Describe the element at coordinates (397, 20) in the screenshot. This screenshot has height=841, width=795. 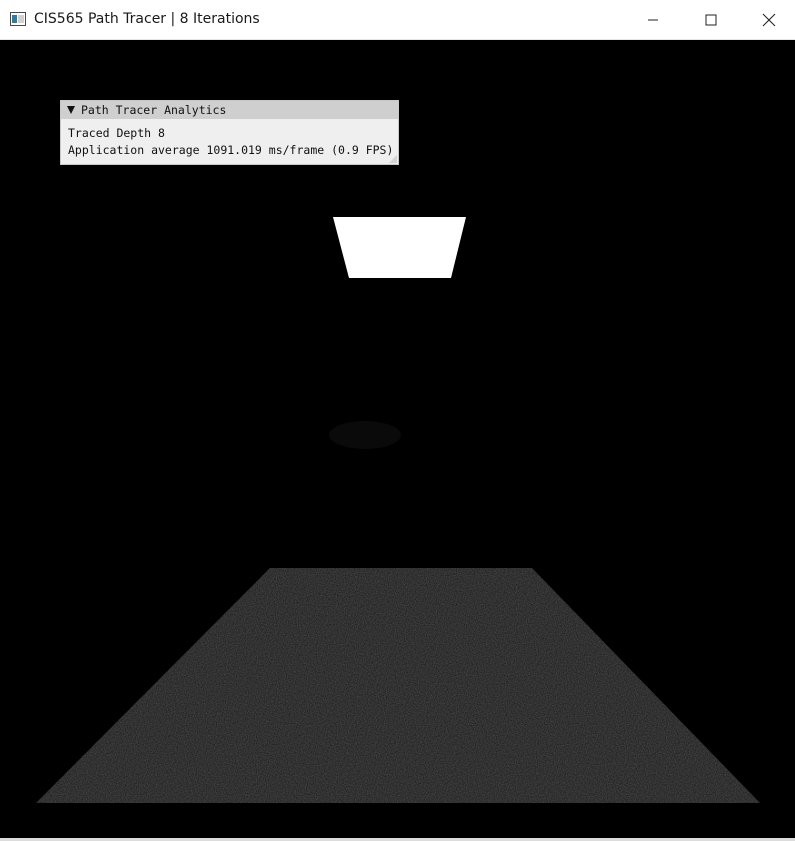
I see `title-bar: CIS565 Path Tracer | 8 Iterations` at that location.